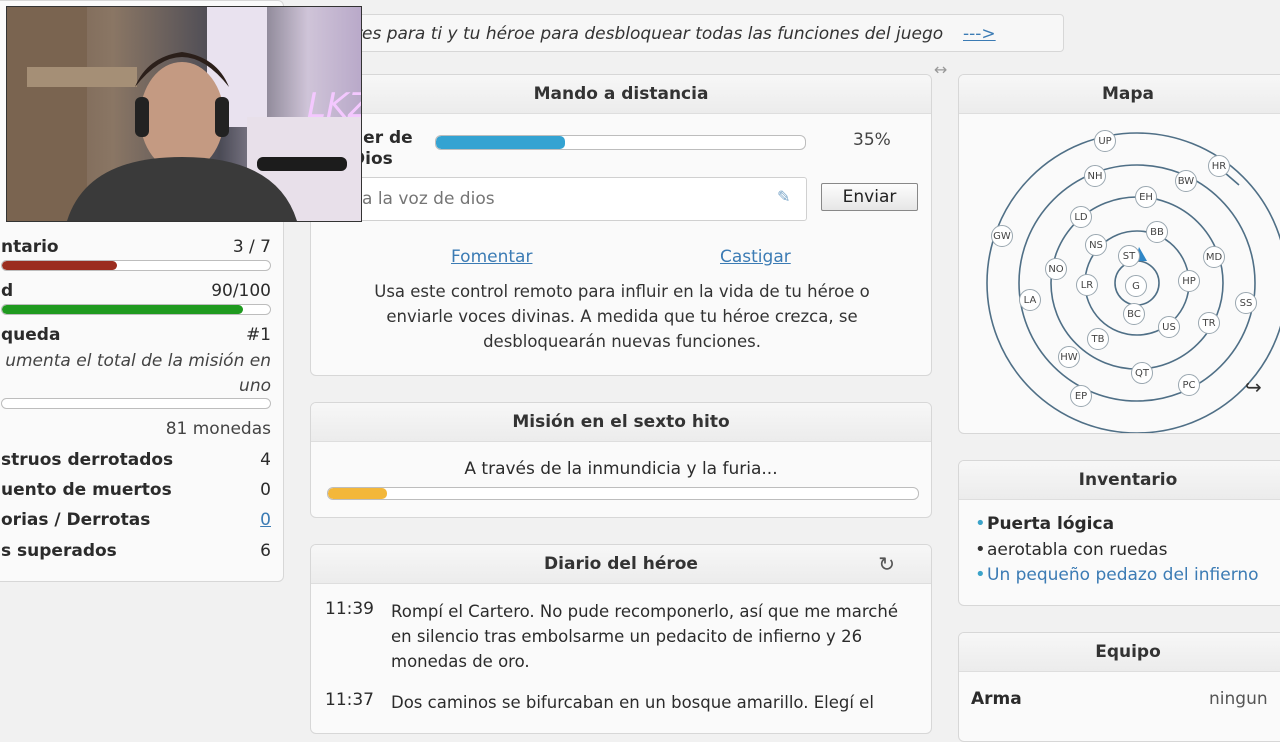 The image size is (1280, 742). What do you see at coordinates (1119, 652) in the screenshot?
I see `panel-title: Equipo` at bounding box center [1119, 652].